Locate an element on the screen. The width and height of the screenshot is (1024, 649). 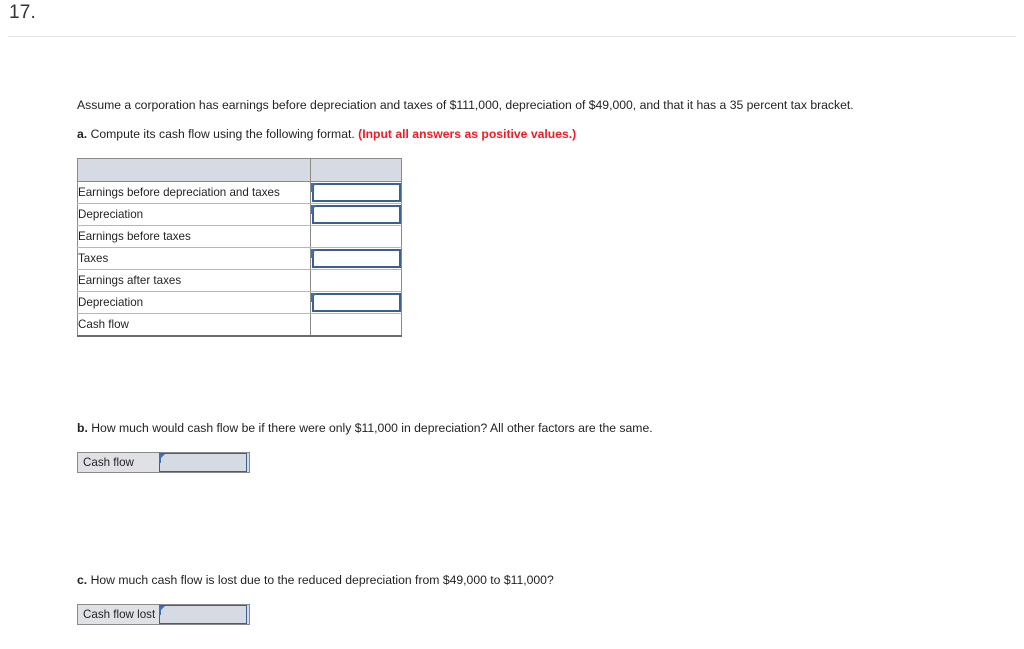
table-row: Earnings before depreciation and taxes is located at coordinates (239, 192).